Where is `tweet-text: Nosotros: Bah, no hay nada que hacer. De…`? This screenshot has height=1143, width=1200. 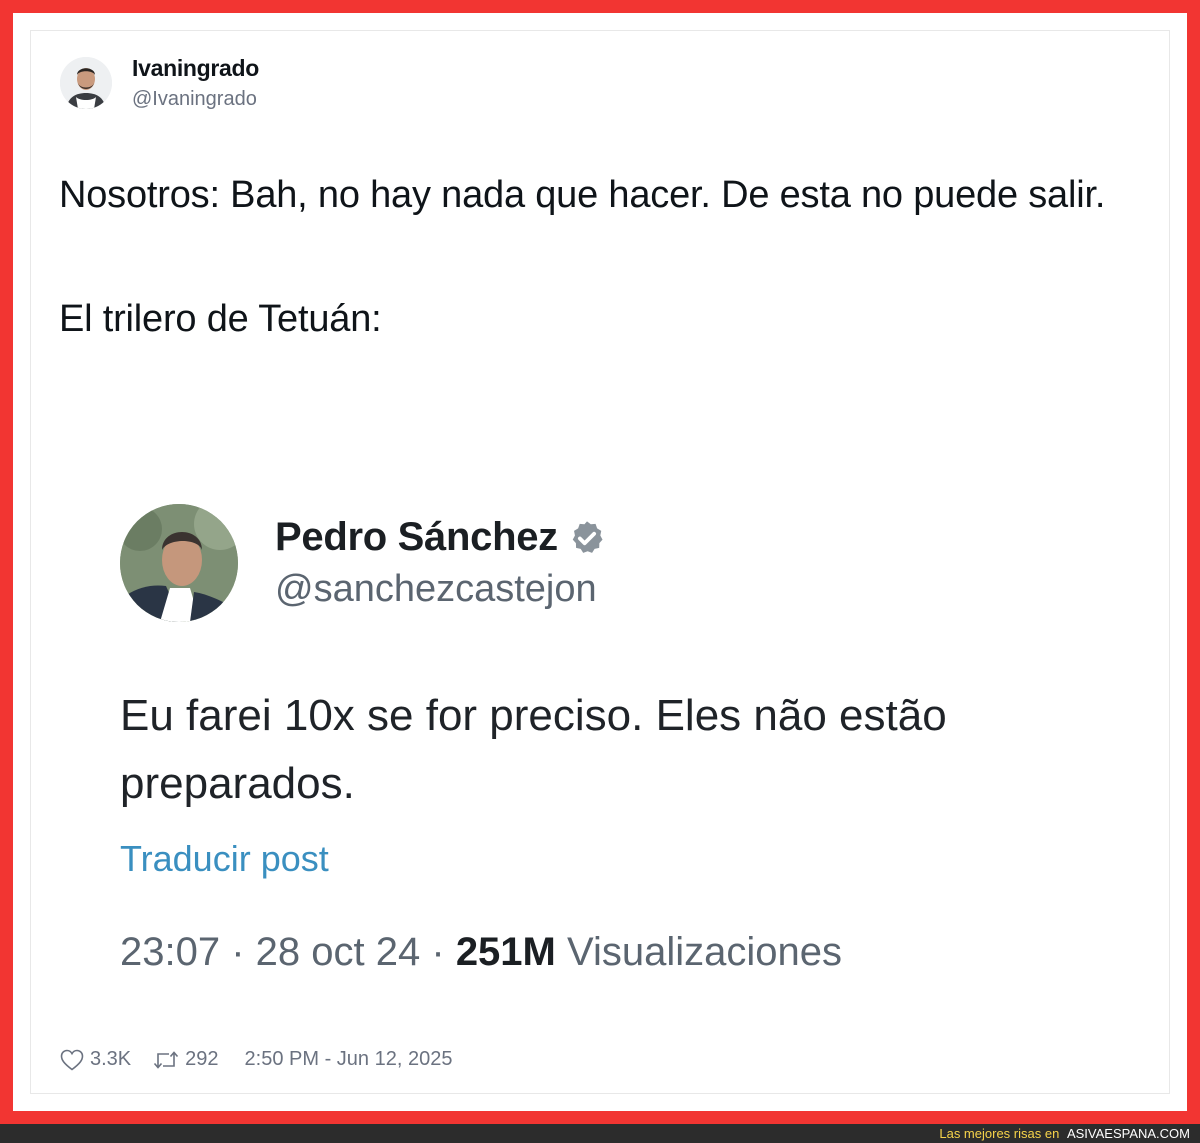 tweet-text: Nosotros: Bah, no hay nada que hacer. De… is located at coordinates (609, 257).